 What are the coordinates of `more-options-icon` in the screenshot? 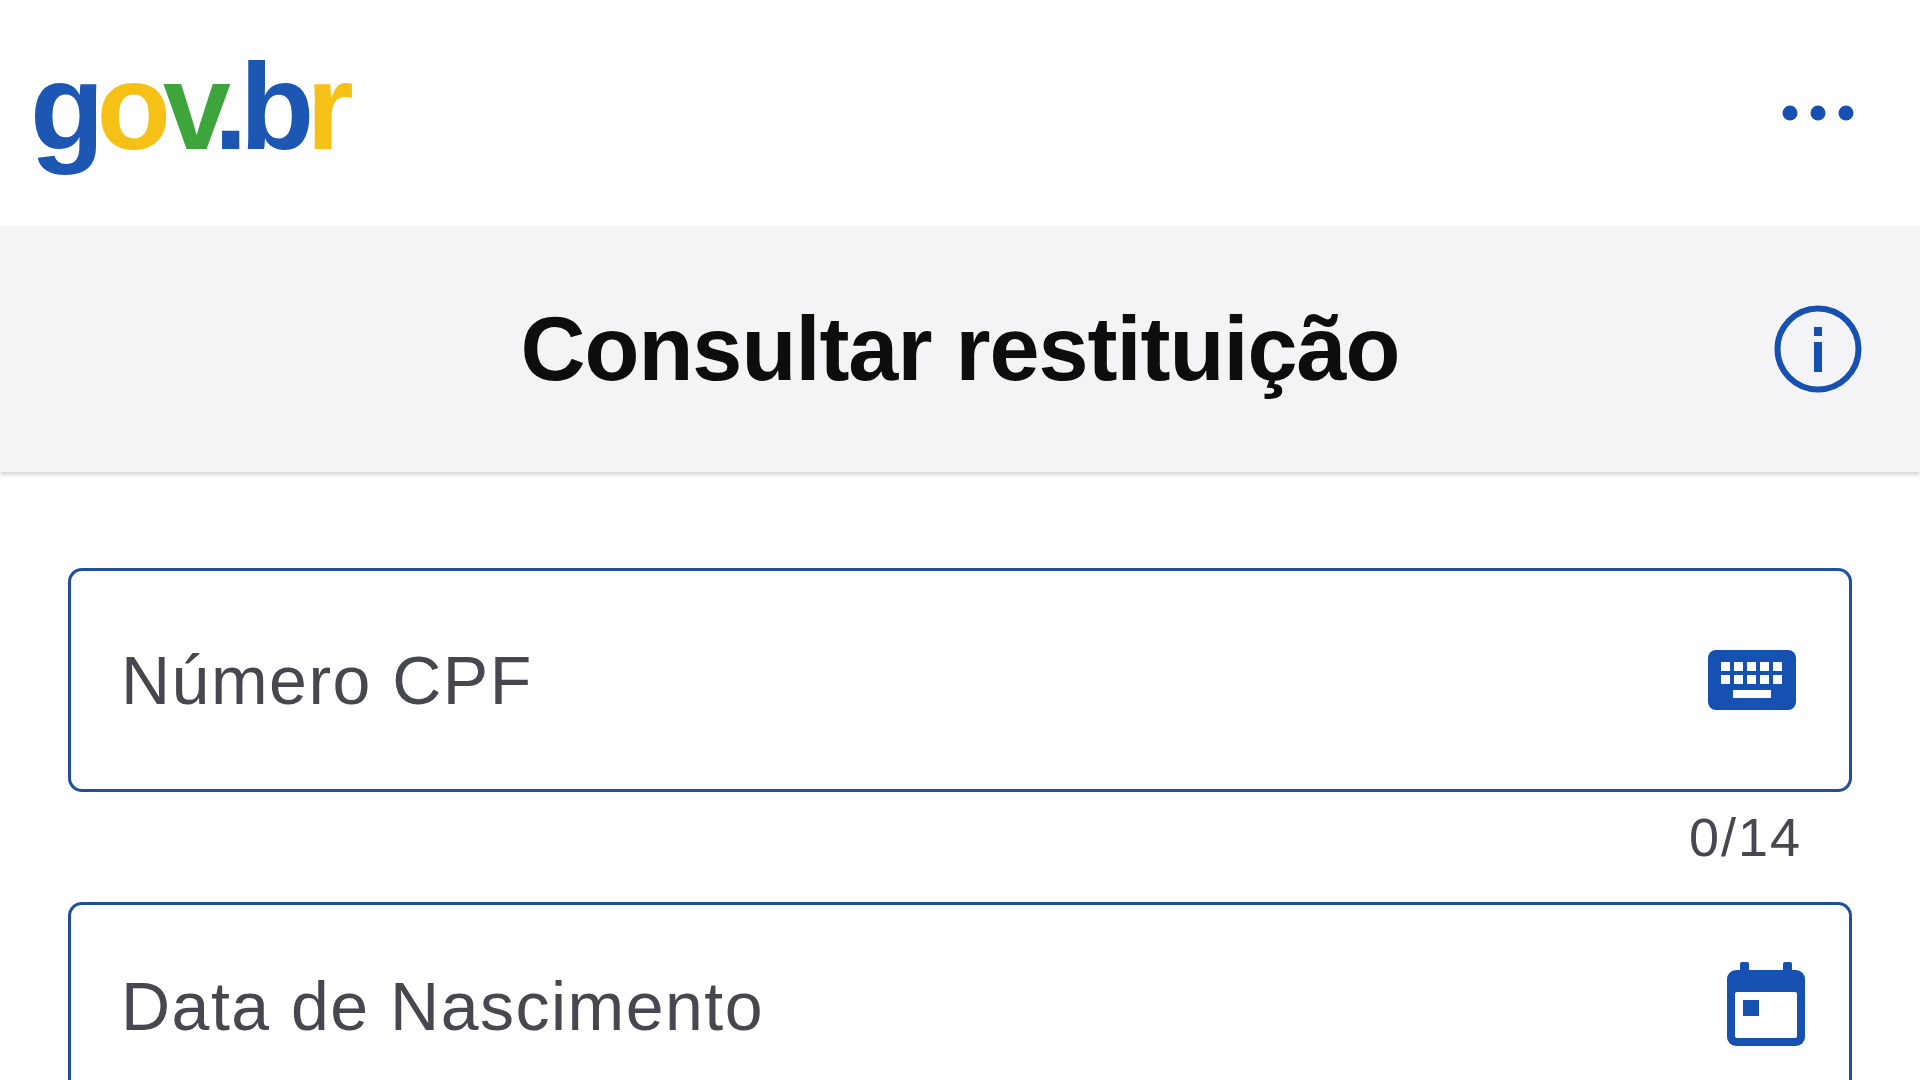 It's located at (1818, 113).